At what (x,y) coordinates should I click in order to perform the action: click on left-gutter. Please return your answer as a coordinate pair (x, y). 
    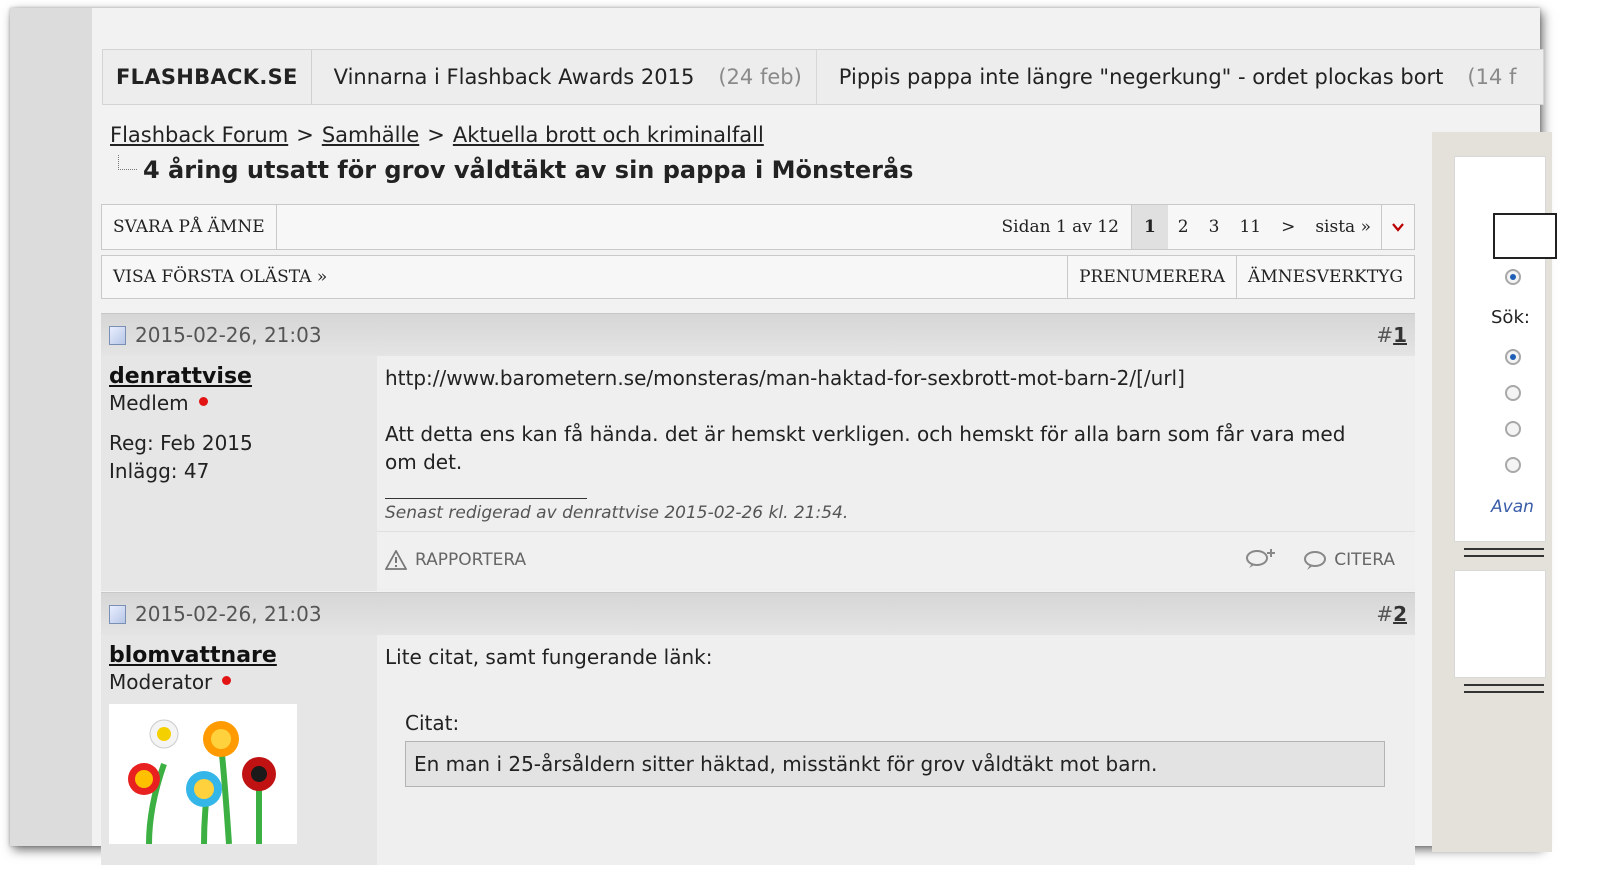
    Looking at the image, I should click on (51, 427).